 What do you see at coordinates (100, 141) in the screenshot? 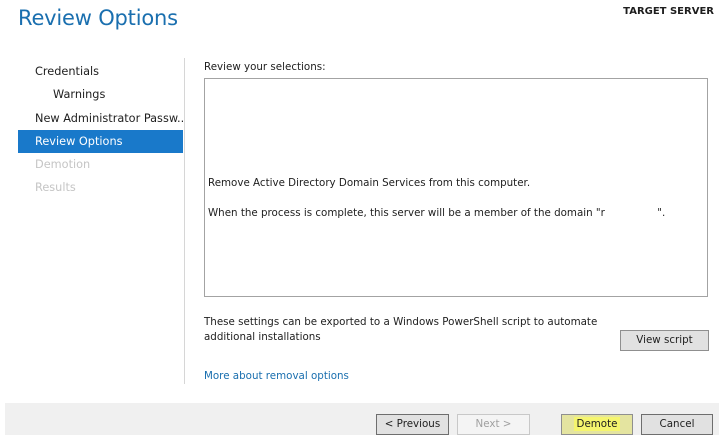
I see `nav-item-review-options: Review Options` at bounding box center [100, 141].